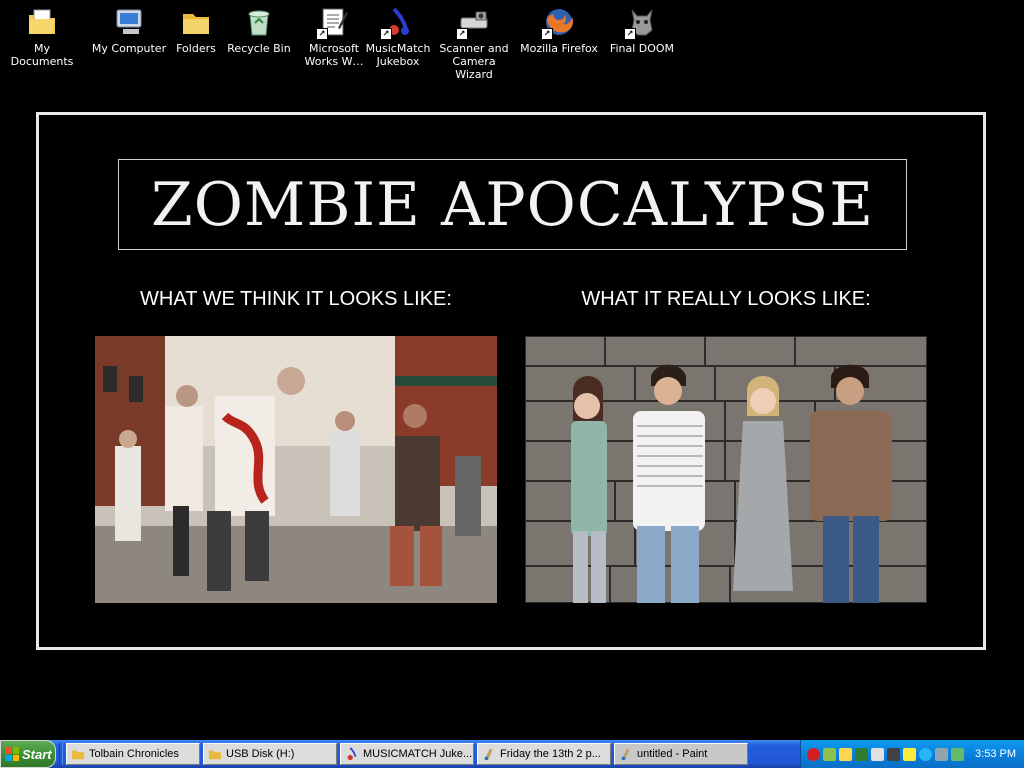 The image size is (1024, 768). What do you see at coordinates (894, 754) in the screenshot?
I see `tool-icon` at bounding box center [894, 754].